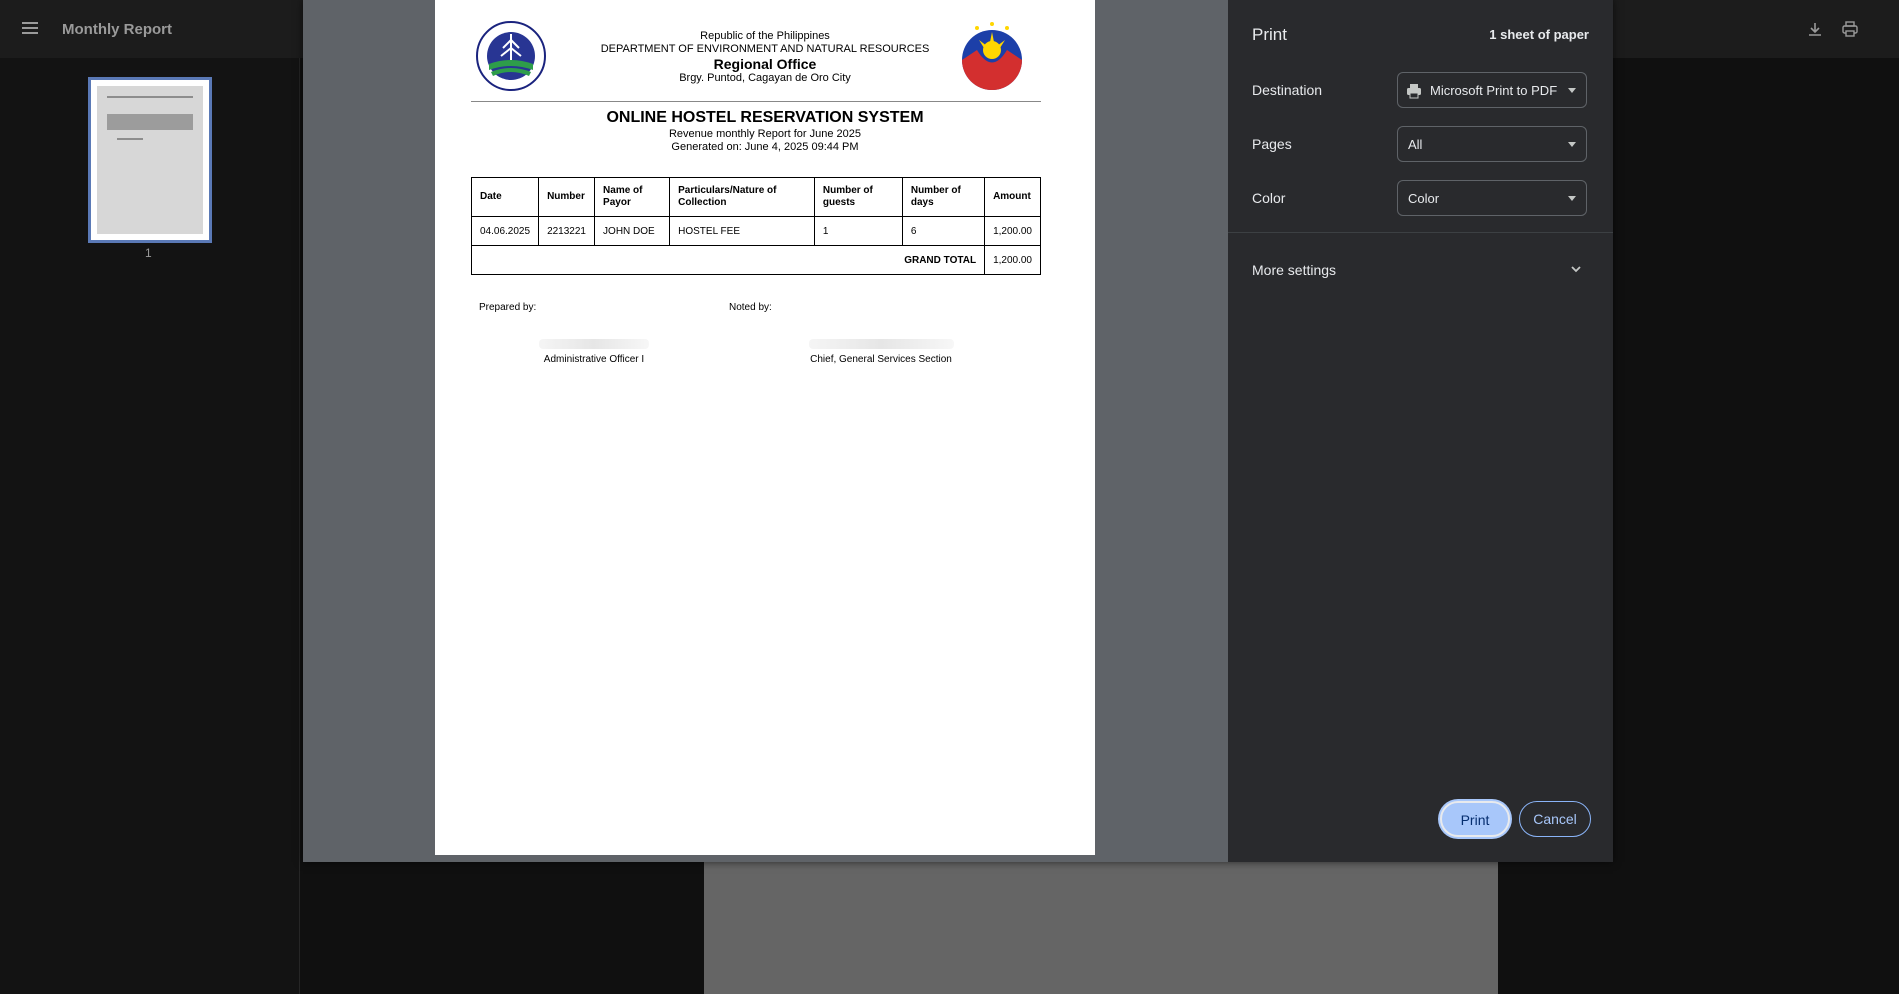 The width and height of the screenshot is (1899, 994). What do you see at coordinates (1272, 144) in the screenshot?
I see `pages-label: Pages` at bounding box center [1272, 144].